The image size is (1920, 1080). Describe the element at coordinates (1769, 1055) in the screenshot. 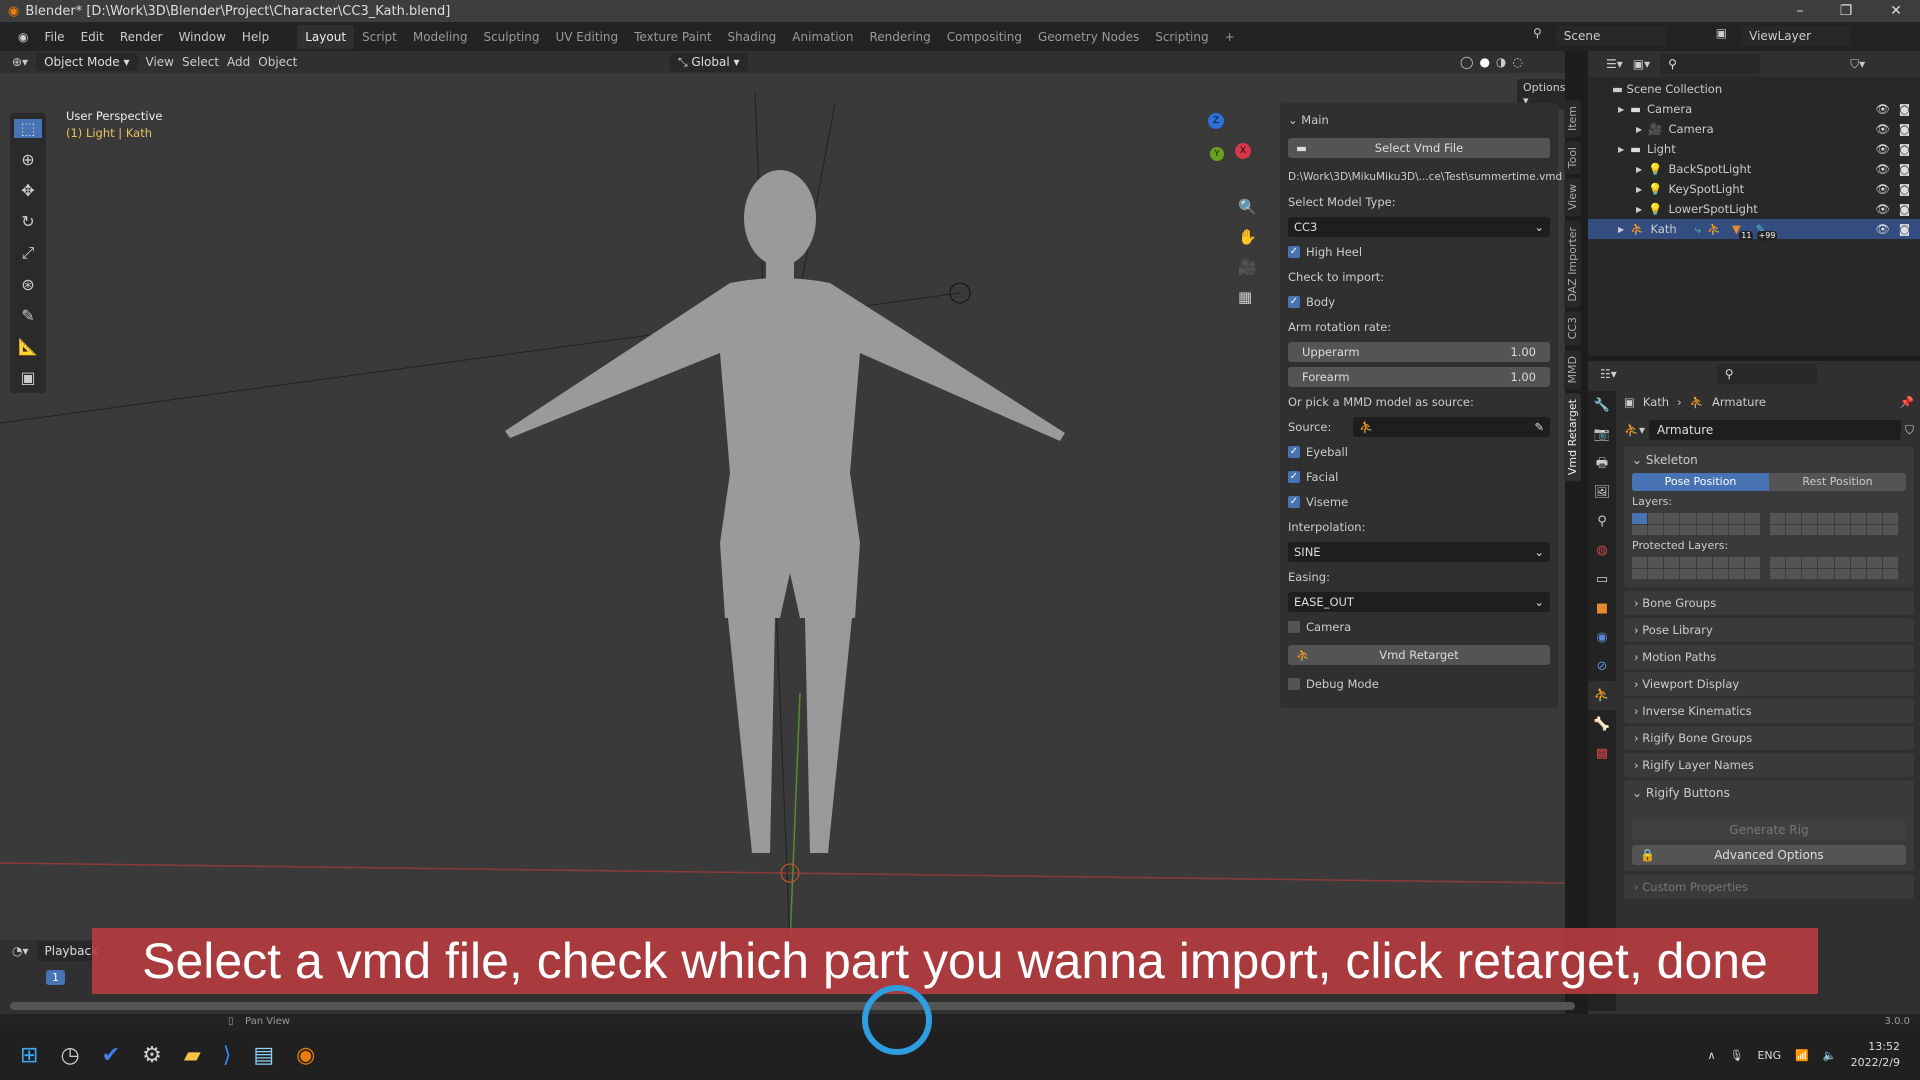

I see `language-indicator: ENG` at that location.